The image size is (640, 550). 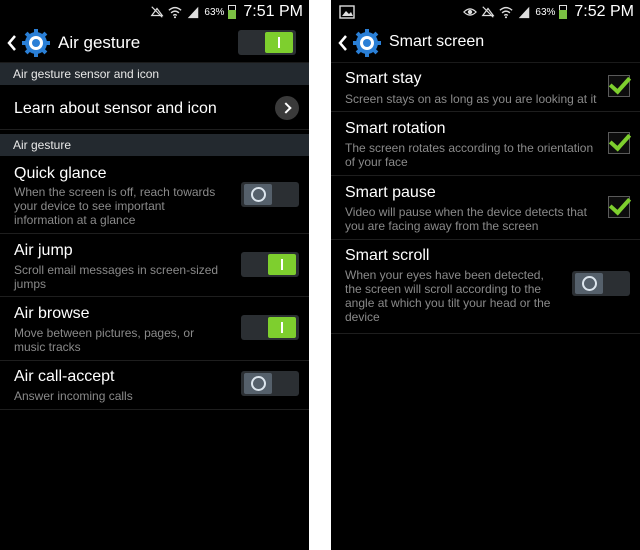 I want to click on air-gesture-master-toggle, so click(x=267, y=42).